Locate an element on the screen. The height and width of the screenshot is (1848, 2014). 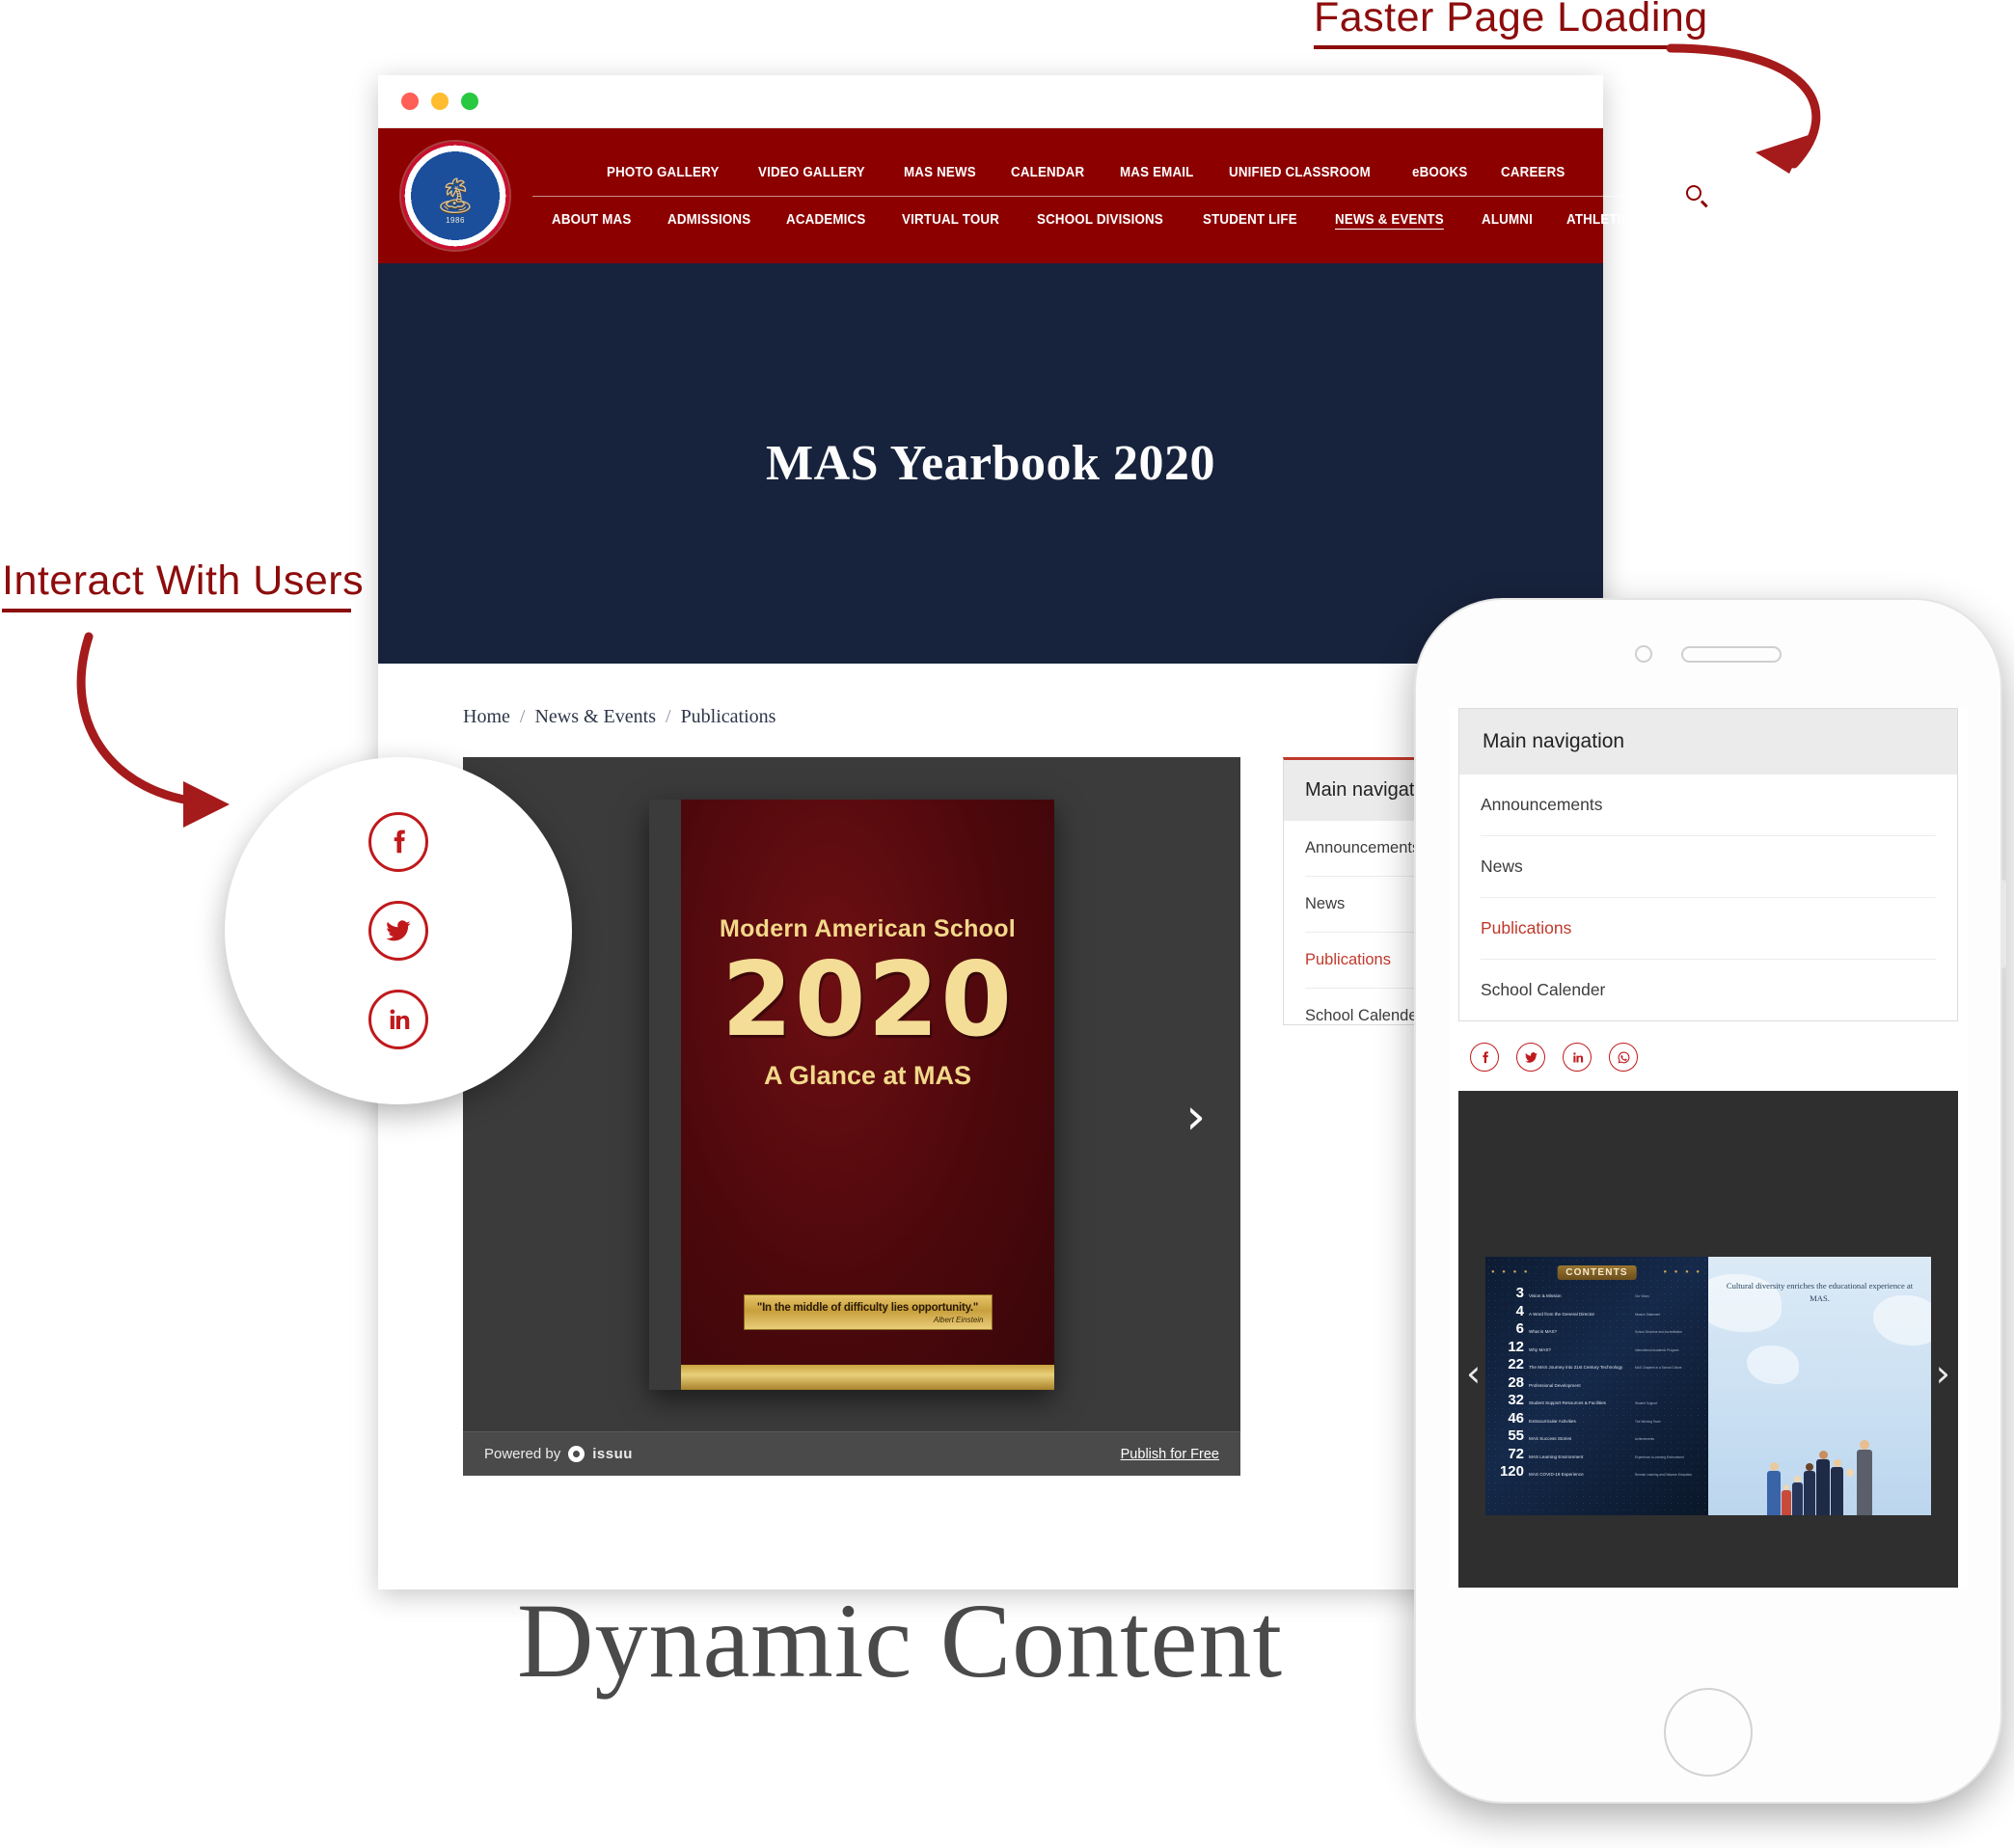
nav-calendar: CALENDAR is located at coordinates (1047, 172).